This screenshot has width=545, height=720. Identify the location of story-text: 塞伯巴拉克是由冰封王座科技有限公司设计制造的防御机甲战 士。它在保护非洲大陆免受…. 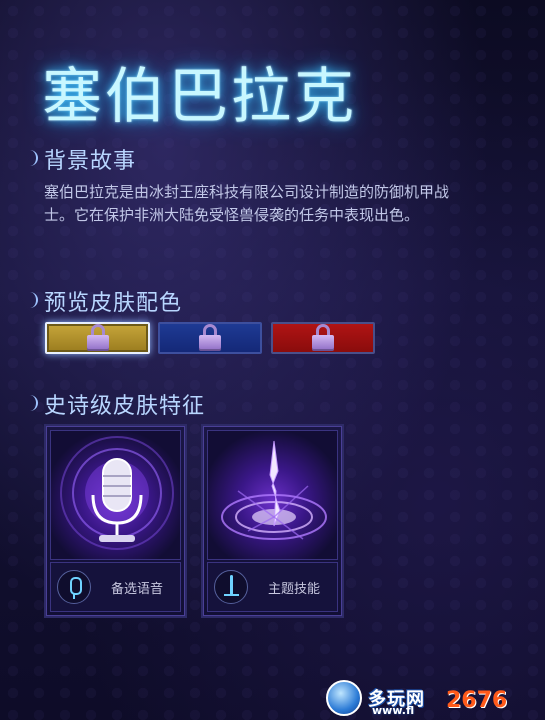
(247, 203).